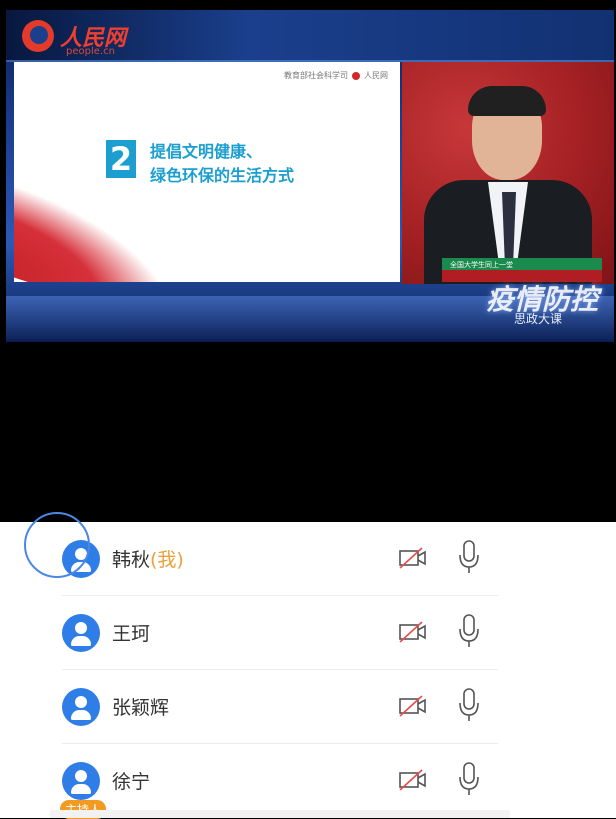 The height and width of the screenshot is (819, 616). What do you see at coordinates (280, 814) in the screenshot?
I see `bottom-bar` at bounding box center [280, 814].